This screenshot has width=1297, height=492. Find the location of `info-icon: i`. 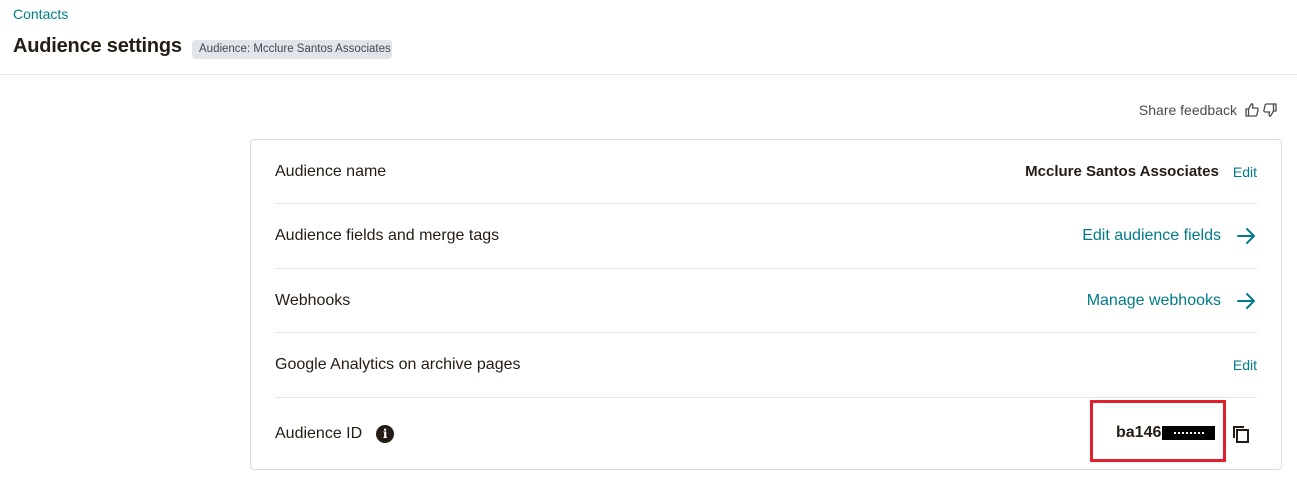

info-icon: i is located at coordinates (385, 434).